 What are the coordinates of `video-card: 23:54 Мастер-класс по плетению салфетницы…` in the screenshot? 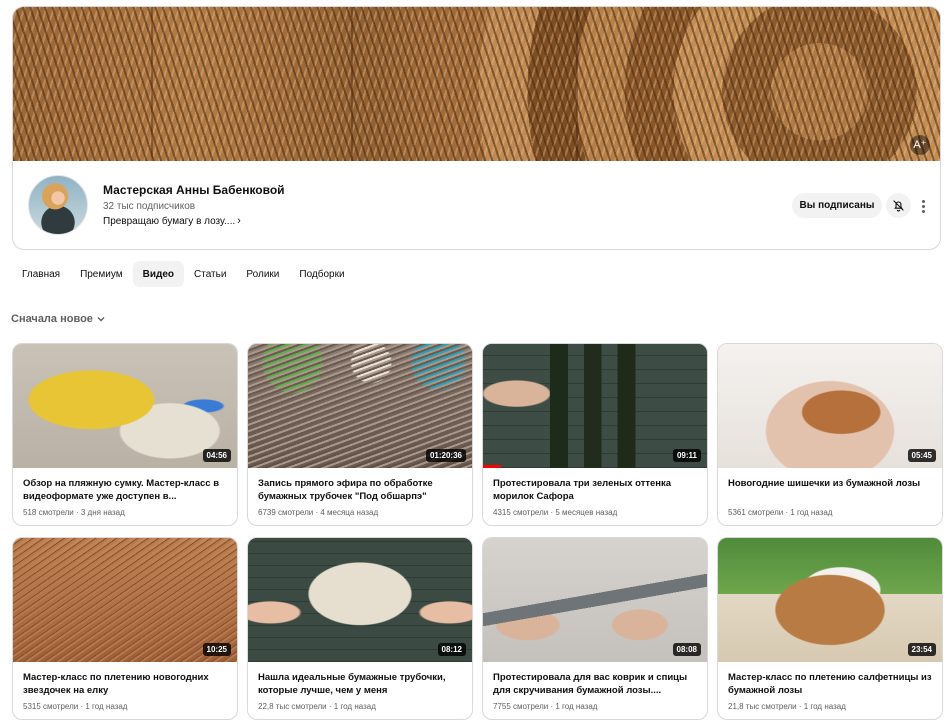 It's located at (830, 628).